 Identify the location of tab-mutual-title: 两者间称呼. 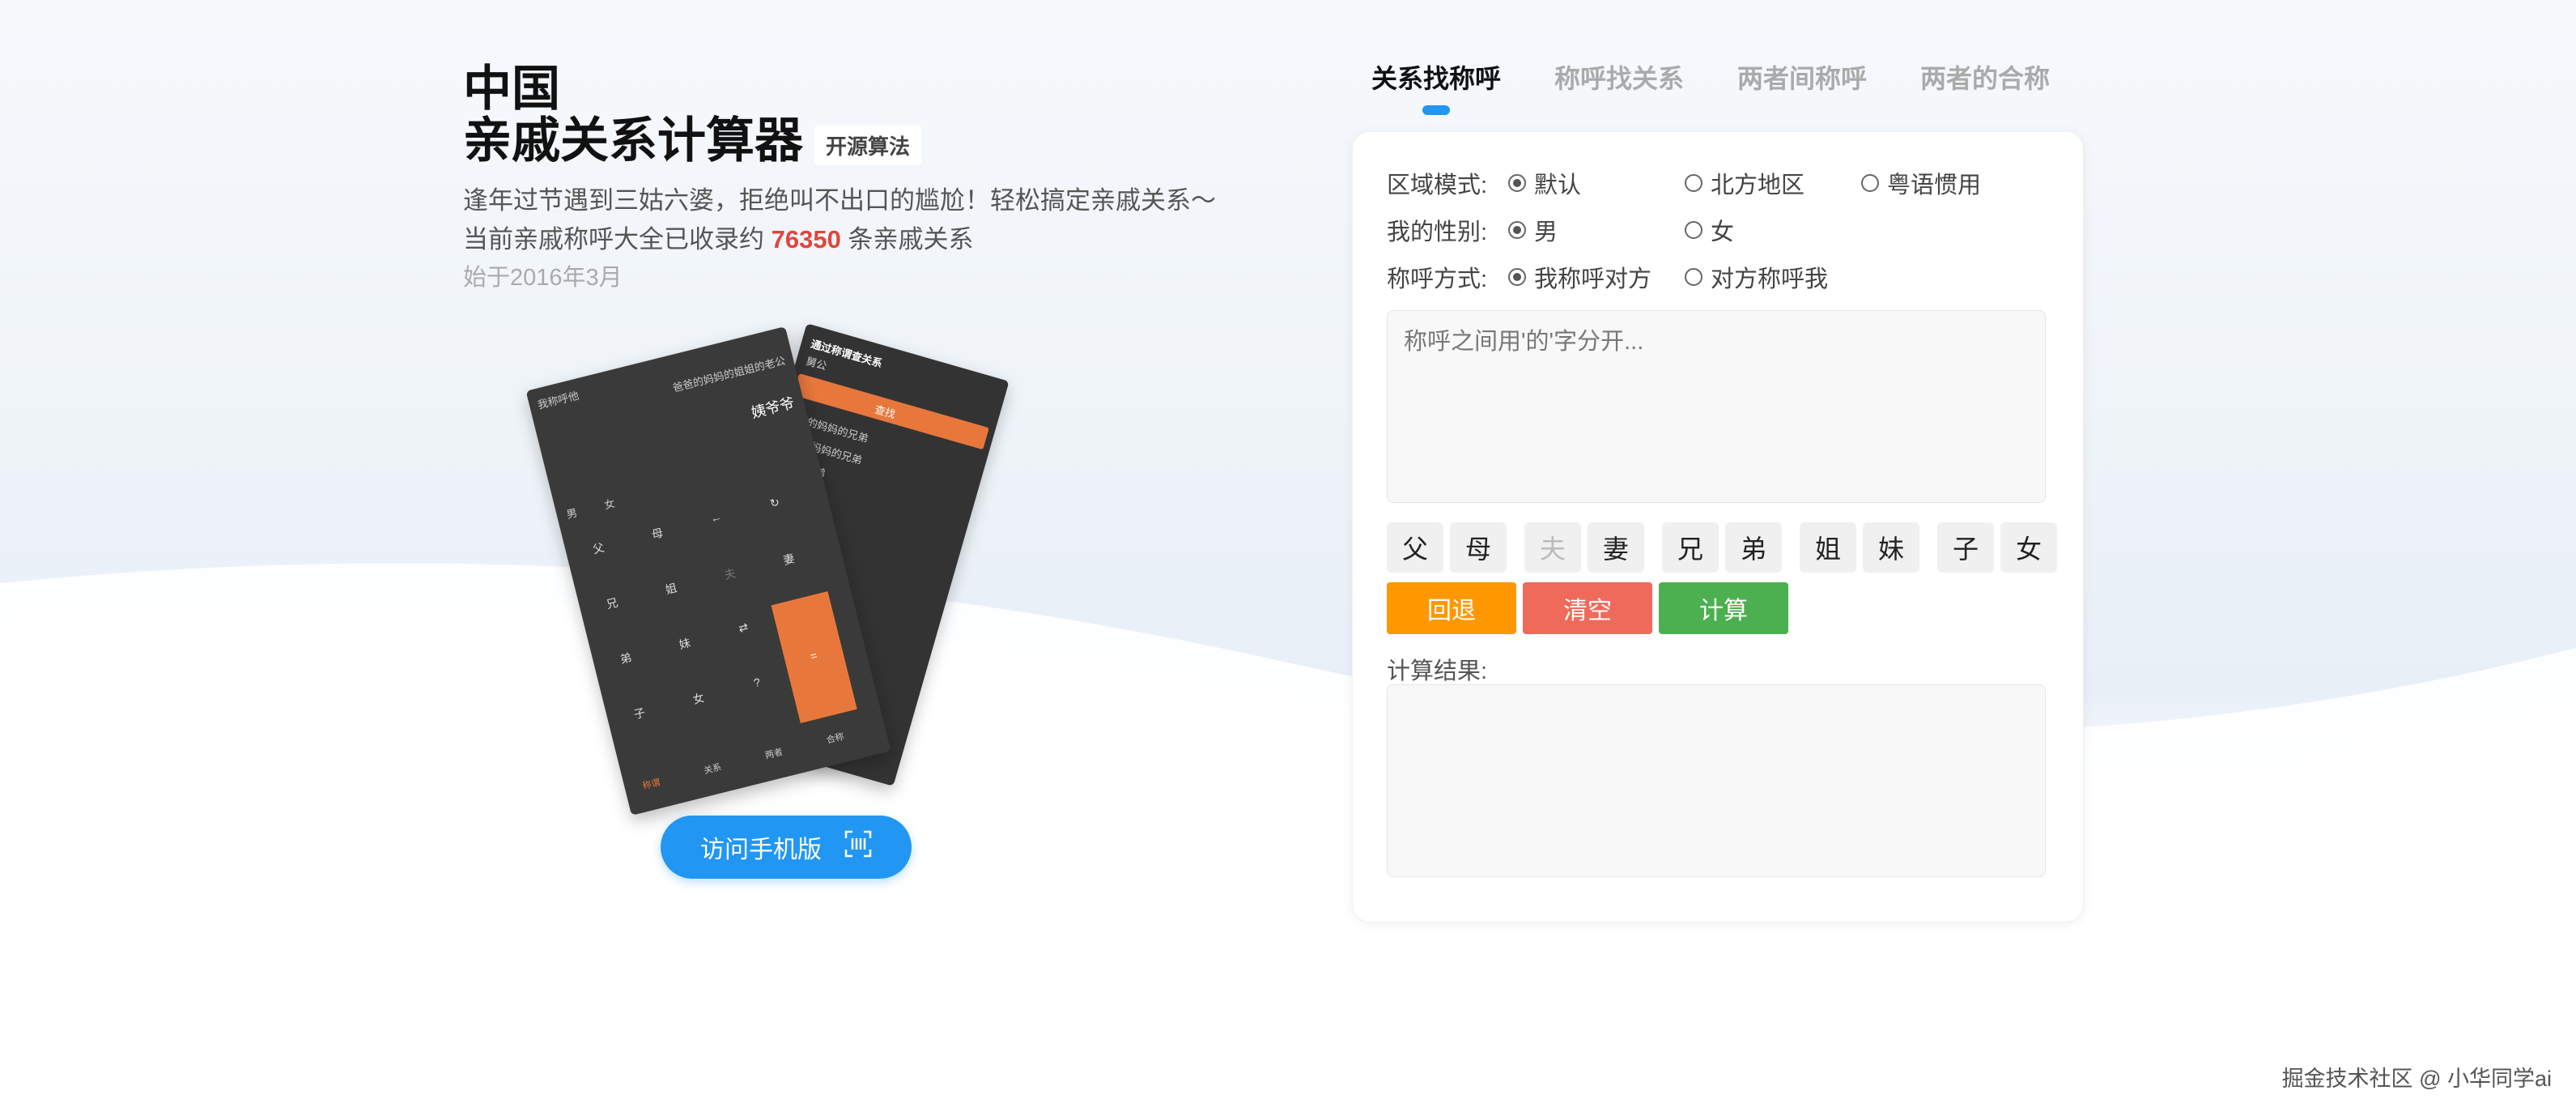
(1802, 86).